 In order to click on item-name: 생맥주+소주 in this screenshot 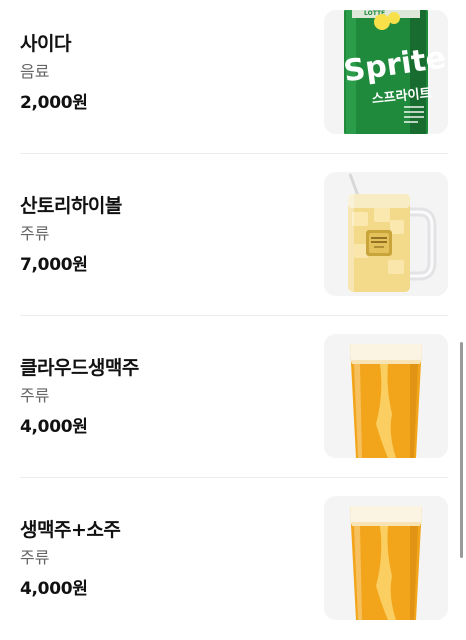, I will do `click(70, 530)`.